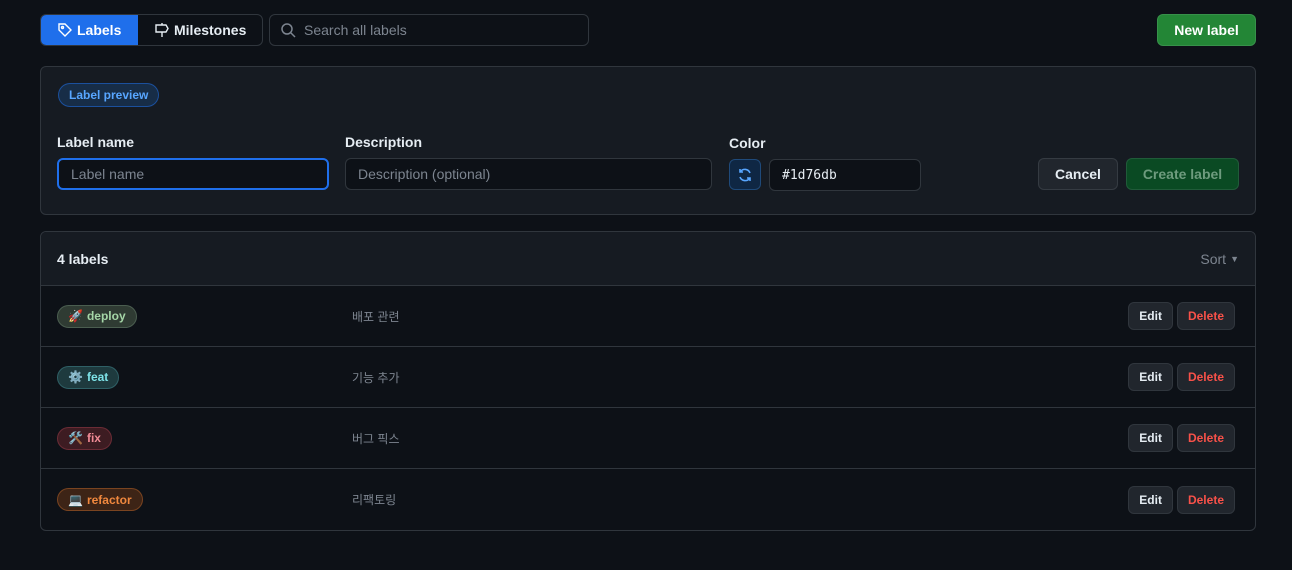 The height and width of the screenshot is (570, 1292). What do you see at coordinates (83, 258) in the screenshot?
I see `labels-count: 4 labels` at bounding box center [83, 258].